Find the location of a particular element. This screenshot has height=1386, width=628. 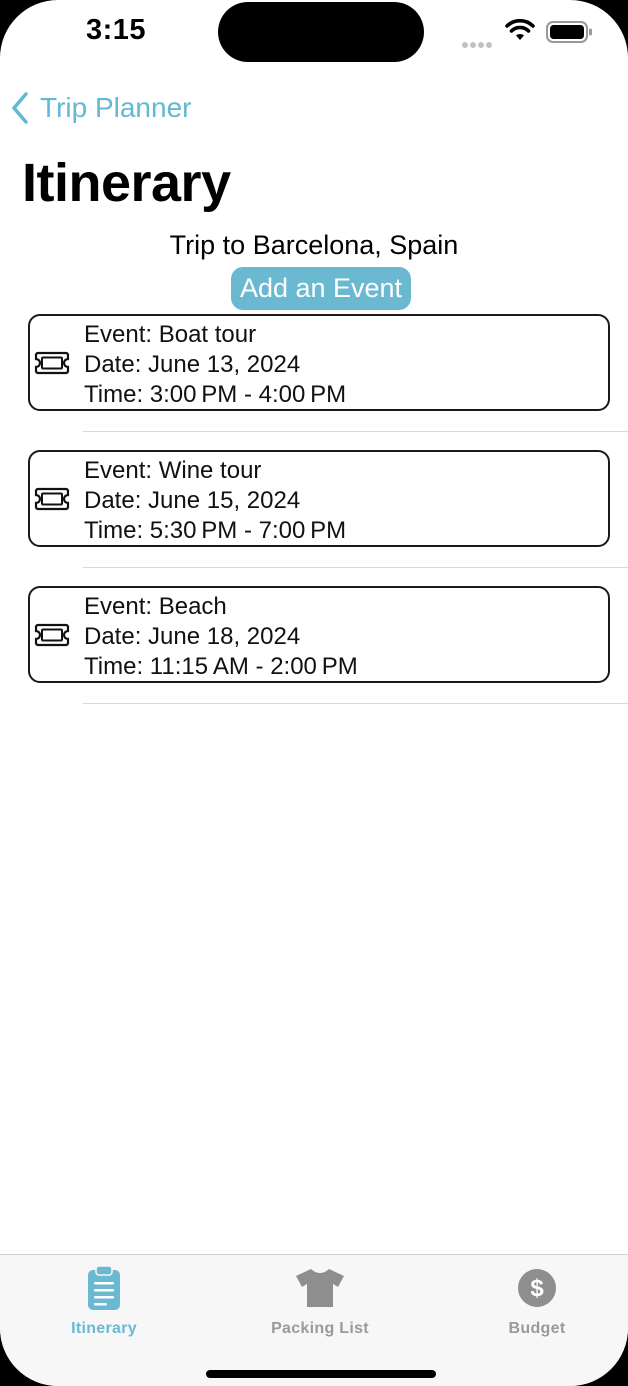

signal-dots-icon is located at coordinates (478, 44).